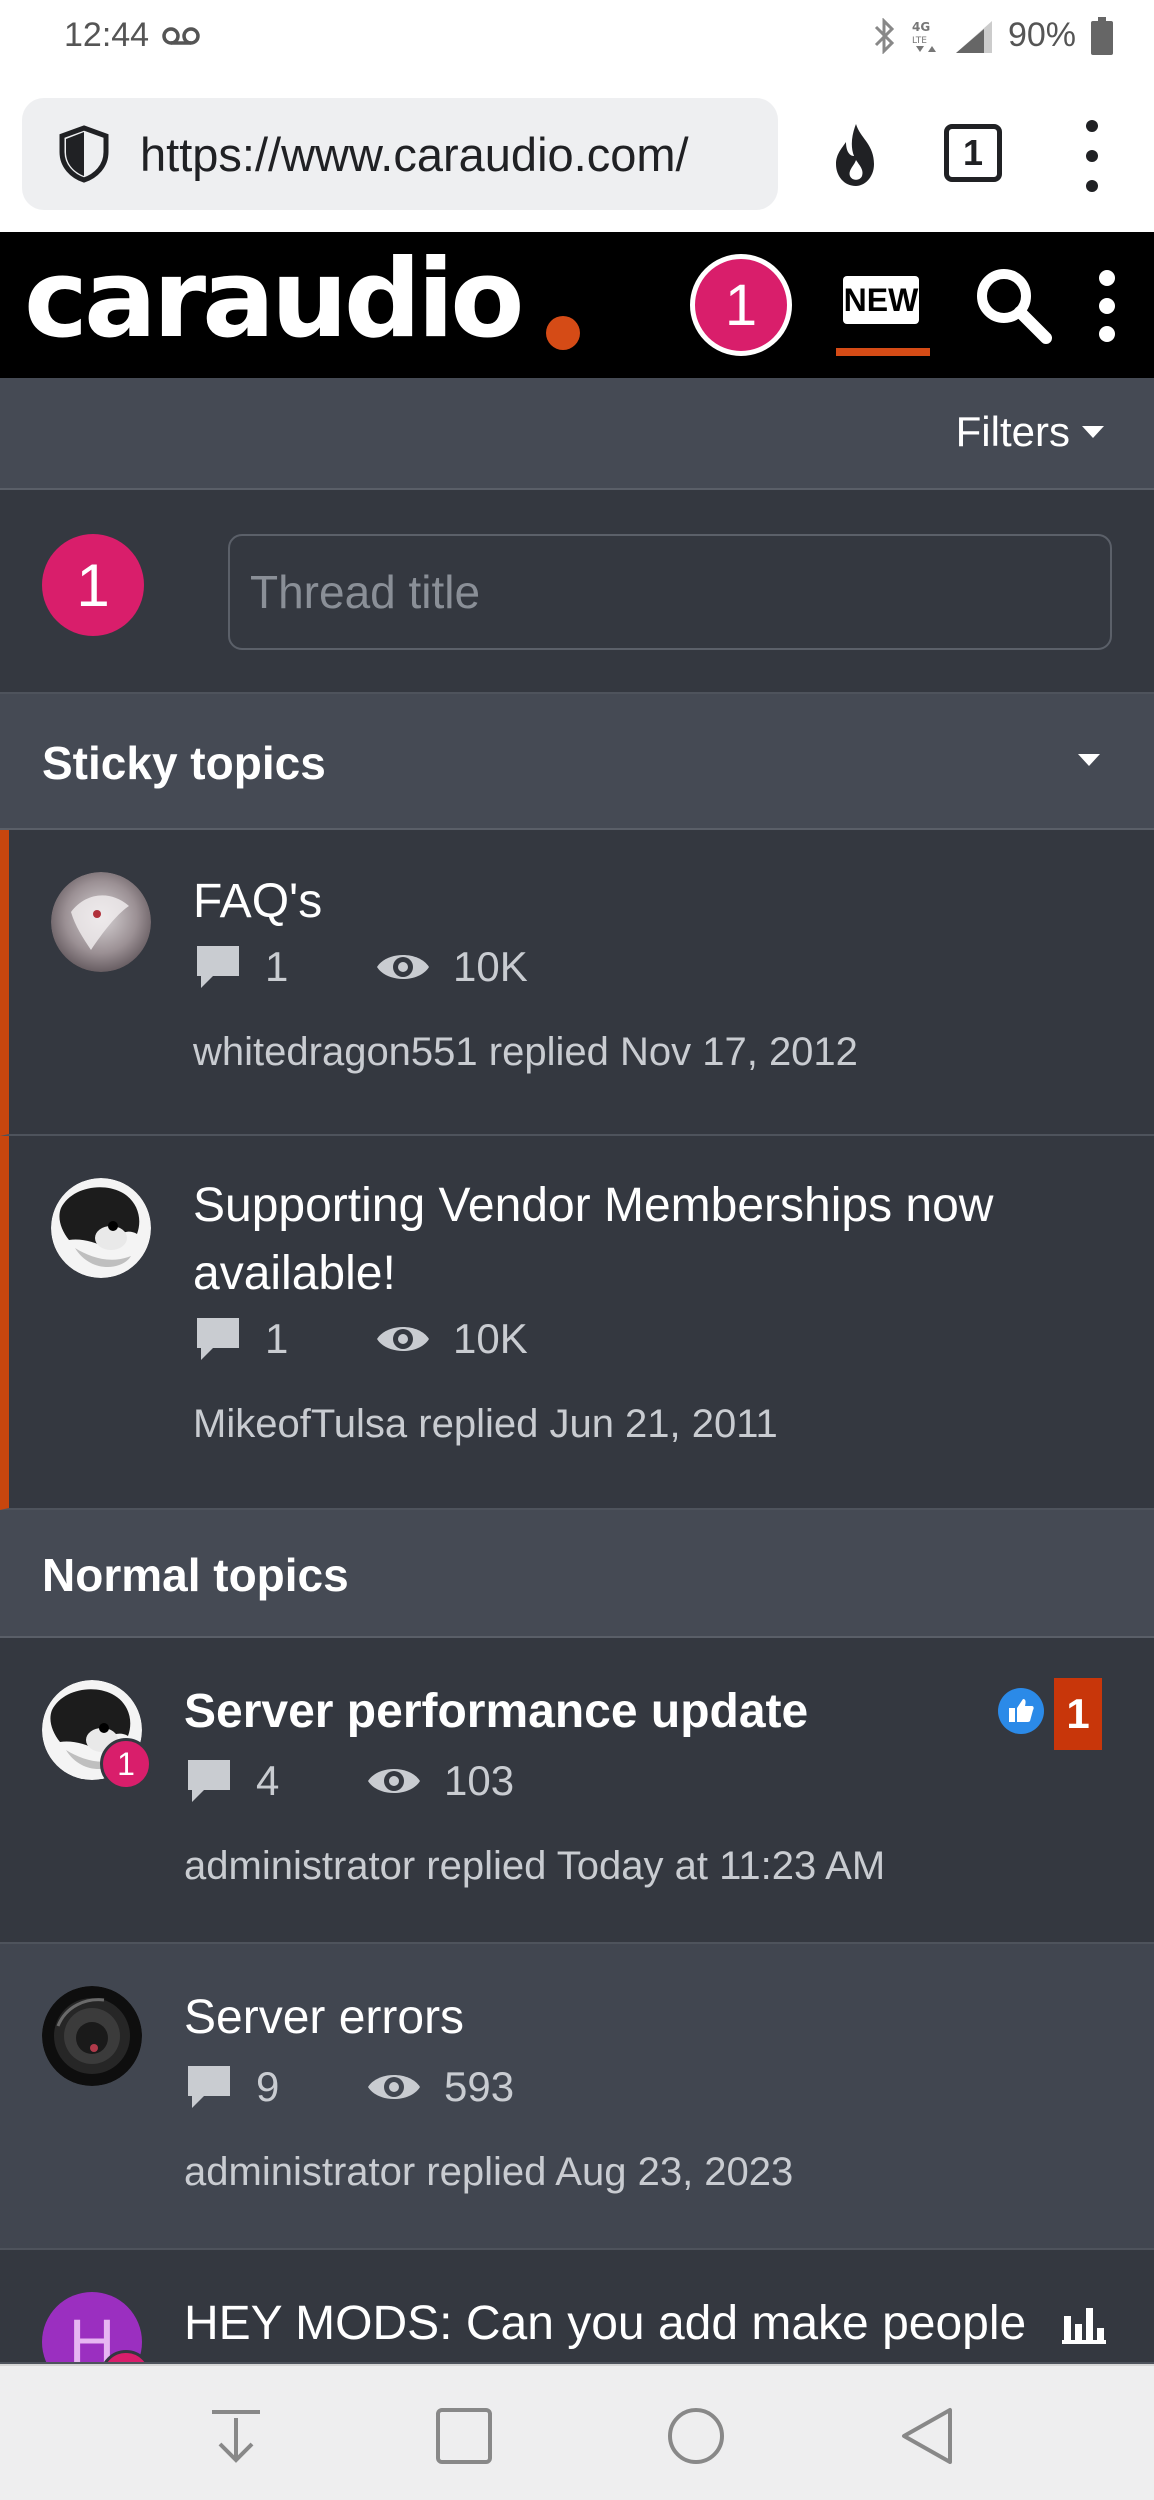  What do you see at coordinates (1102, 35) in the screenshot?
I see `battery-icon` at bounding box center [1102, 35].